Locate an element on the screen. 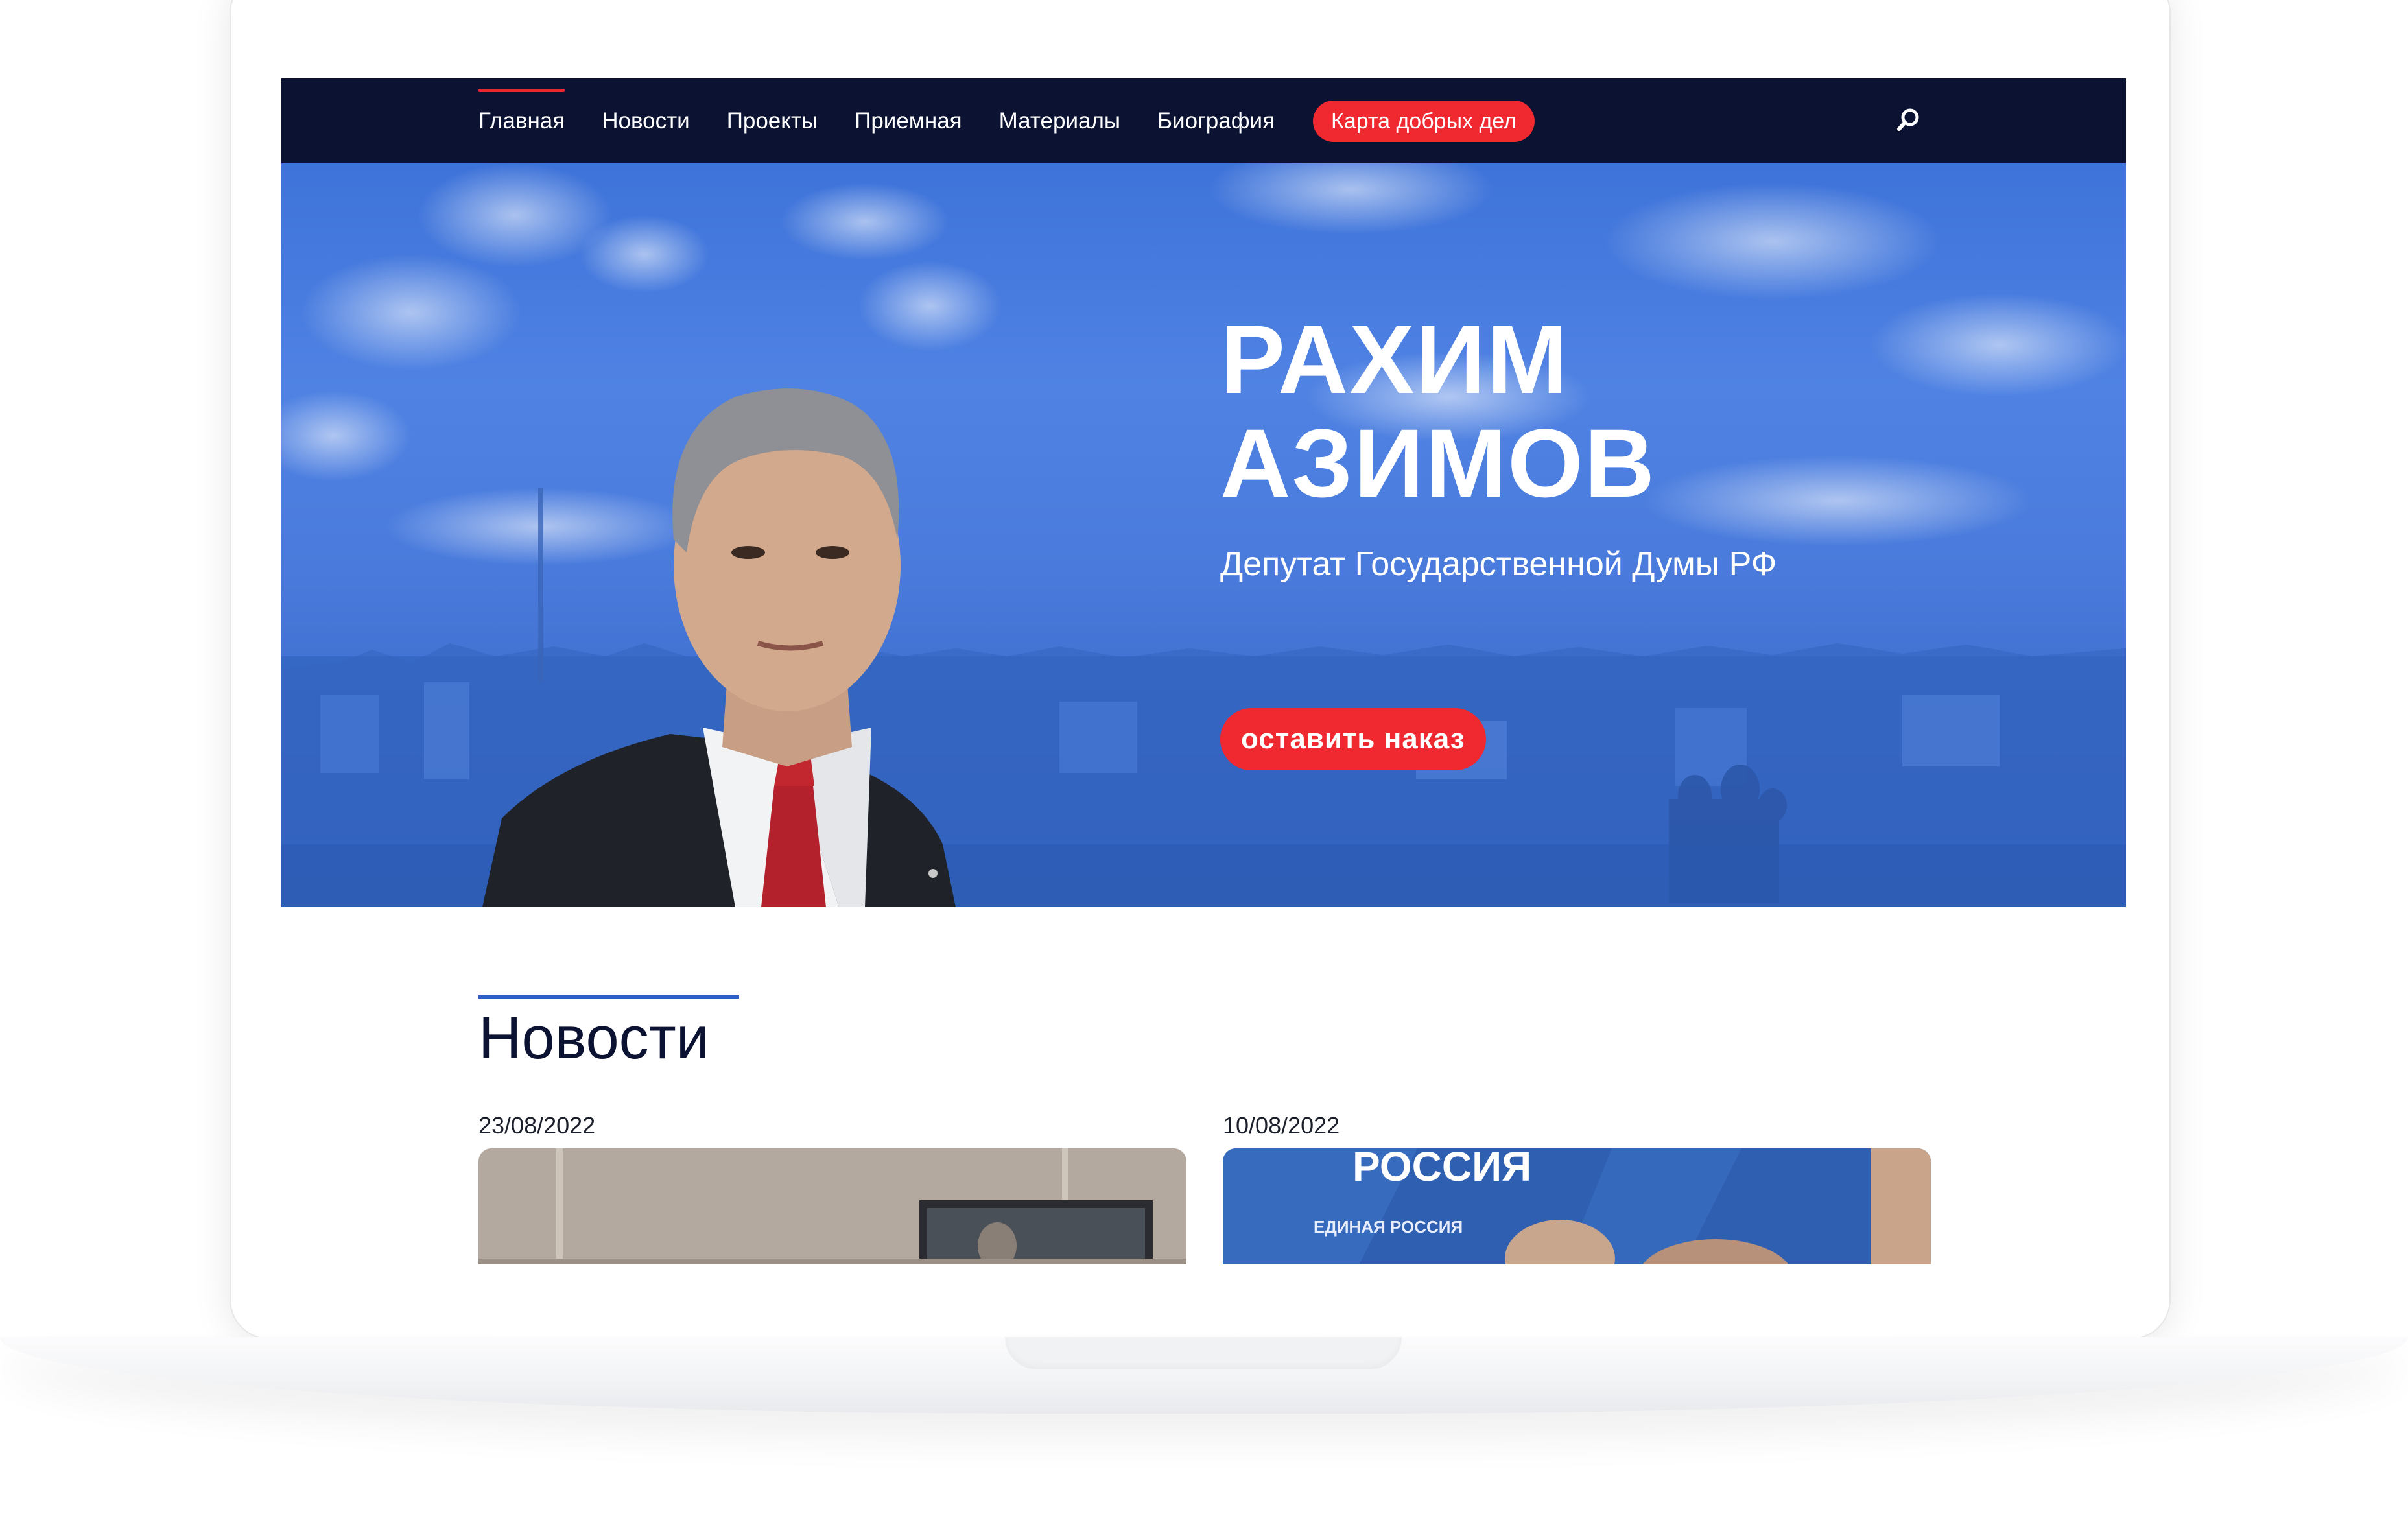  leave-request-button: оставить наказ is located at coordinates (1353, 739).